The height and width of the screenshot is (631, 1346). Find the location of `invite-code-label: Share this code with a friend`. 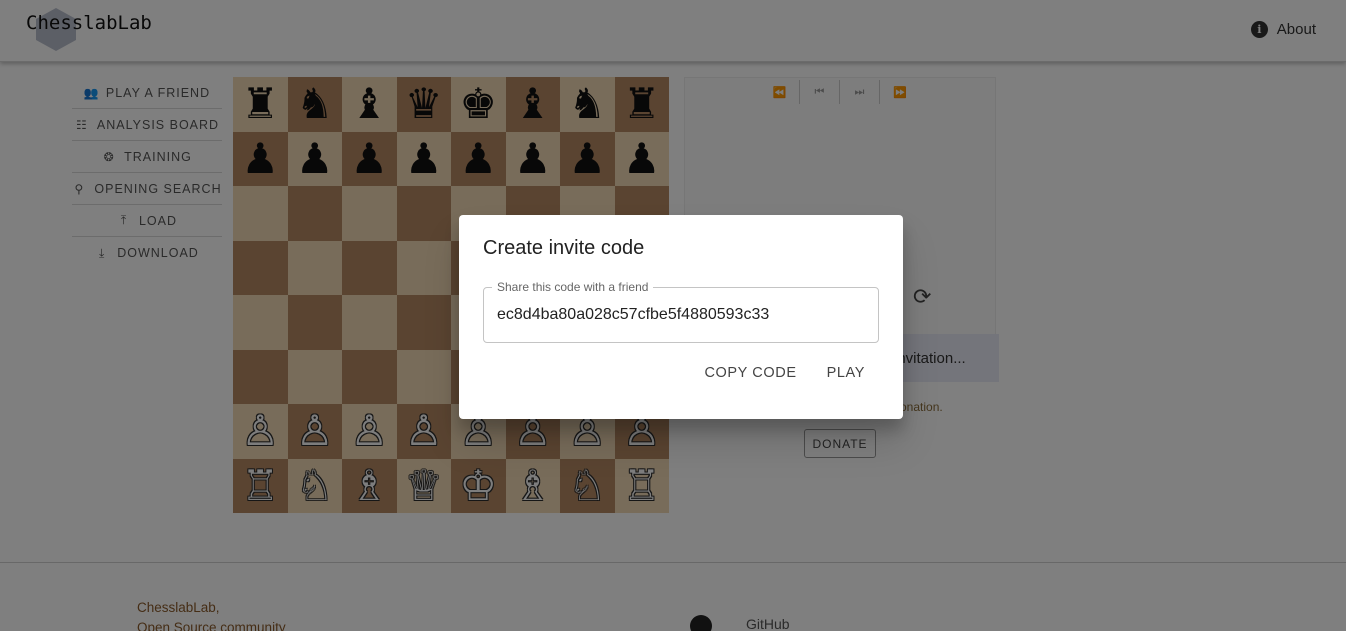

invite-code-label: Share this code with a friend is located at coordinates (573, 287).